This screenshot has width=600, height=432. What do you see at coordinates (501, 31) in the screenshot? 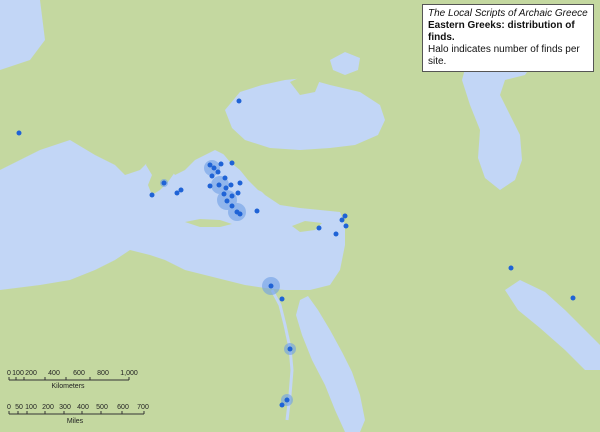
I see `legend-subtitle: Eastern Greeks: distribution of finds.` at bounding box center [501, 31].